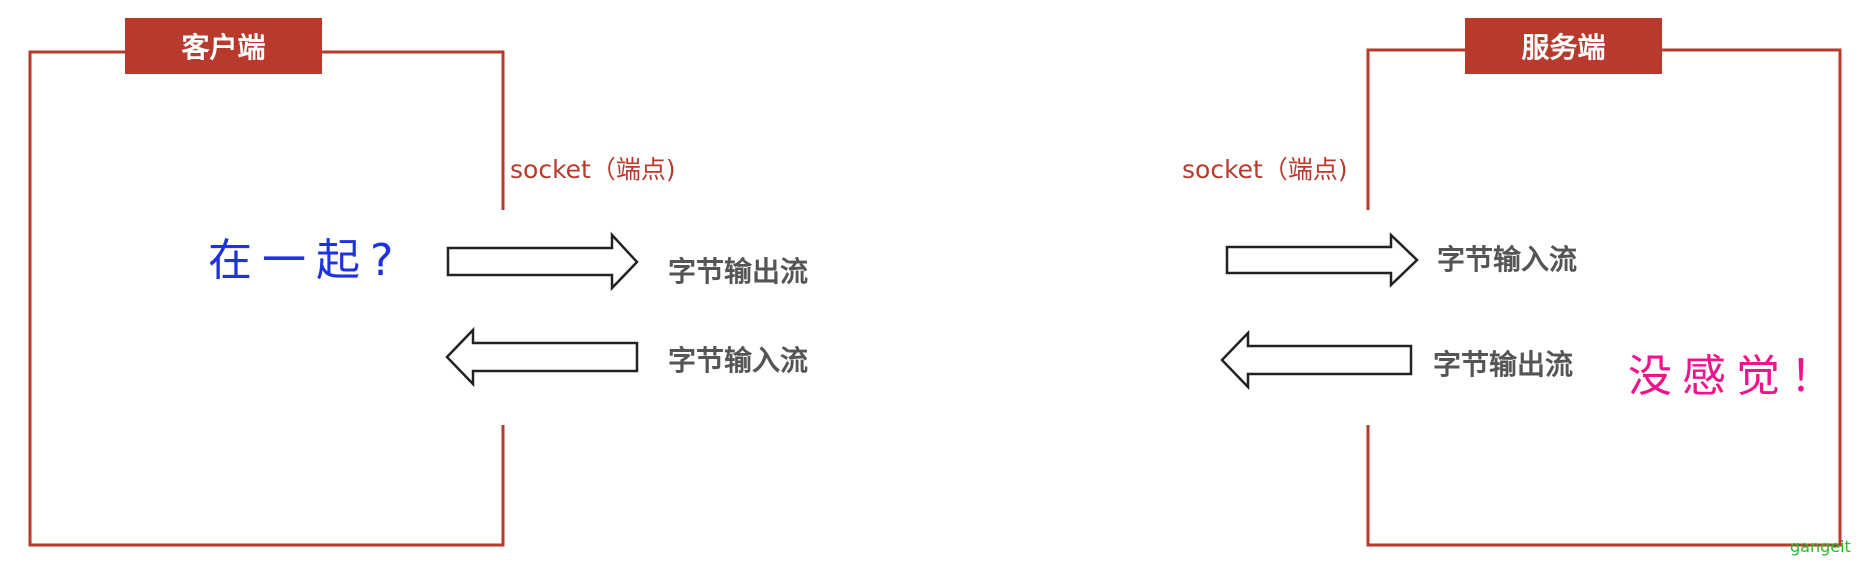  I want to click on answer-text: 没感觉！, so click(1736, 376).